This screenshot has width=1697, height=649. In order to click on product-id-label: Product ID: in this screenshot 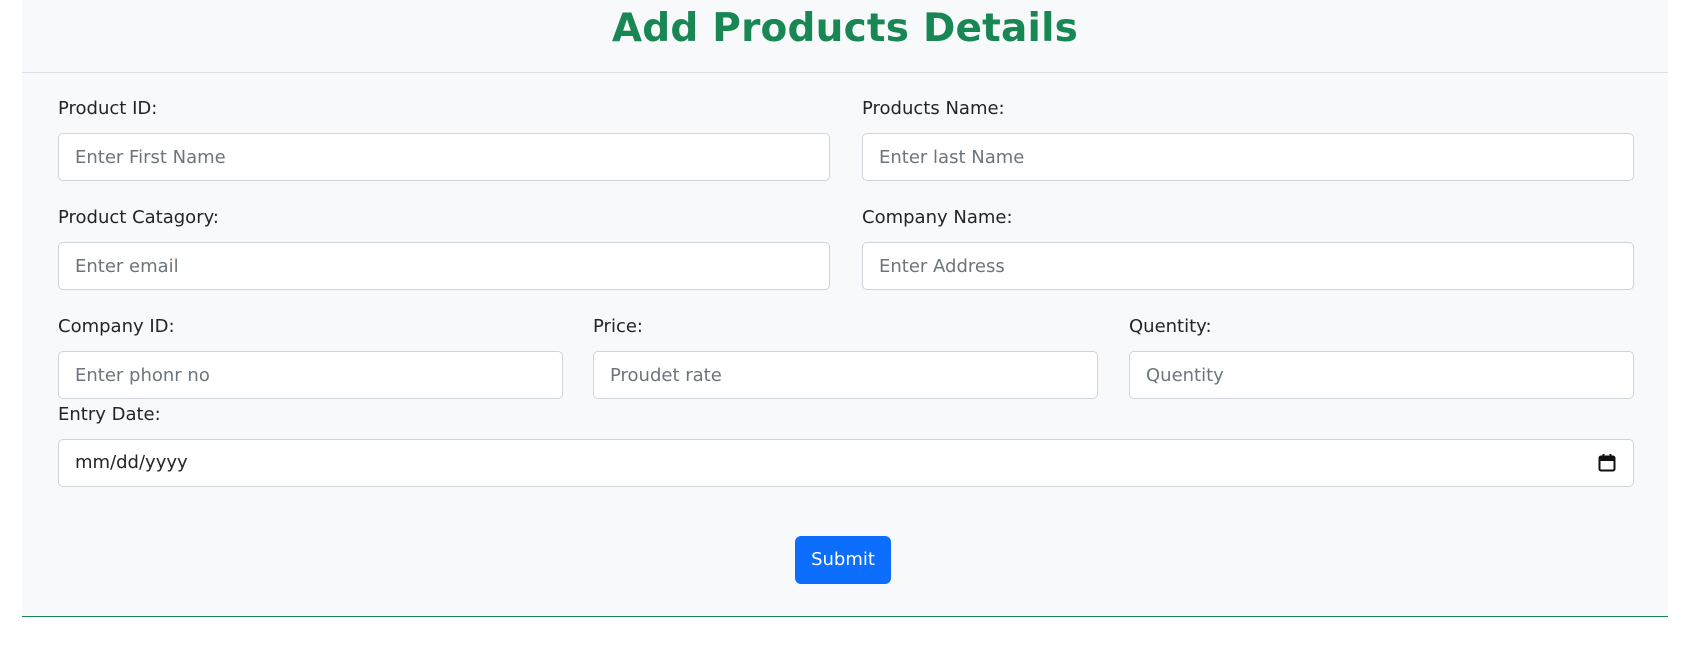, I will do `click(108, 108)`.